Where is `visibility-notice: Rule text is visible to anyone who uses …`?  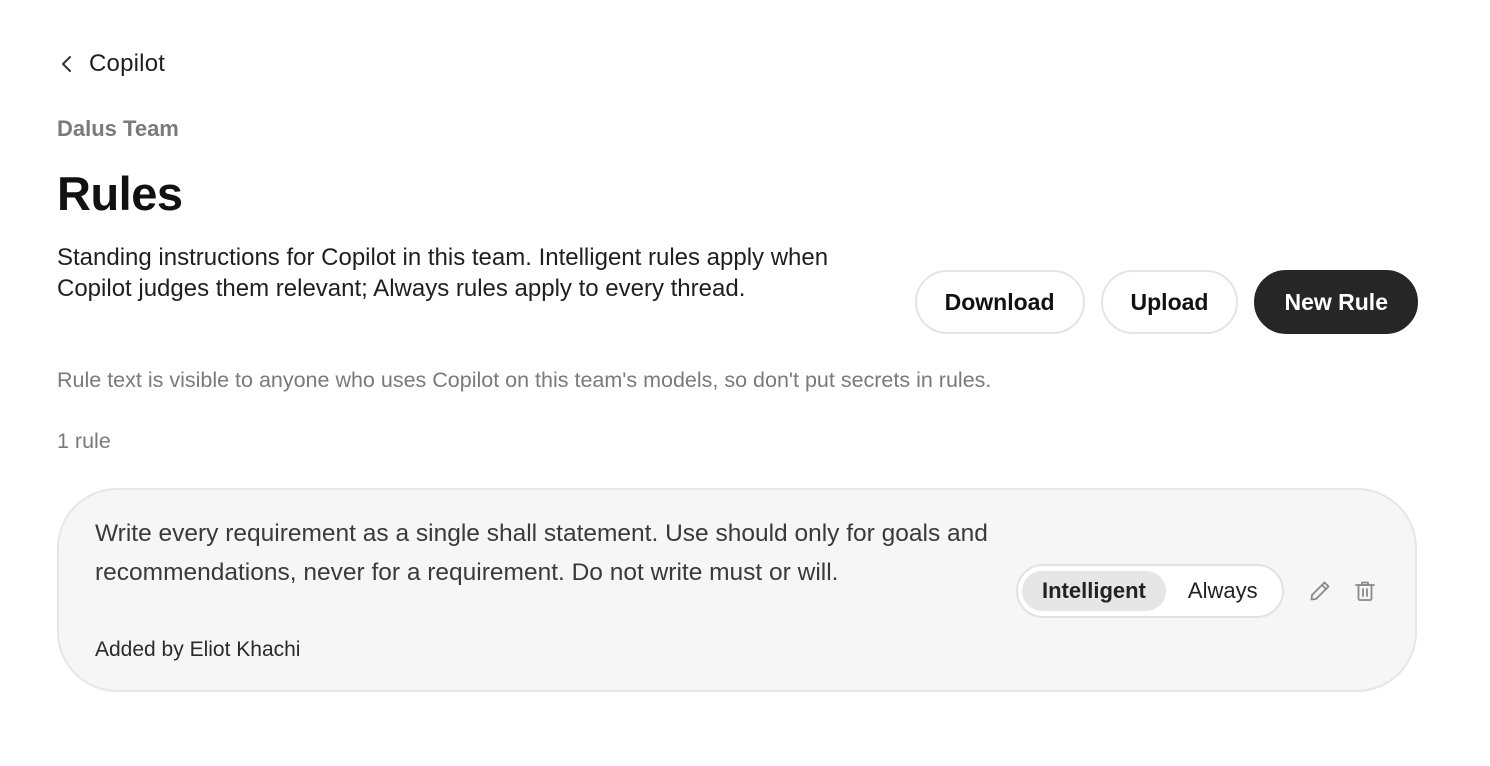
visibility-notice: Rule text is visible to anyone who uses … is located at coordinates (524, 380).